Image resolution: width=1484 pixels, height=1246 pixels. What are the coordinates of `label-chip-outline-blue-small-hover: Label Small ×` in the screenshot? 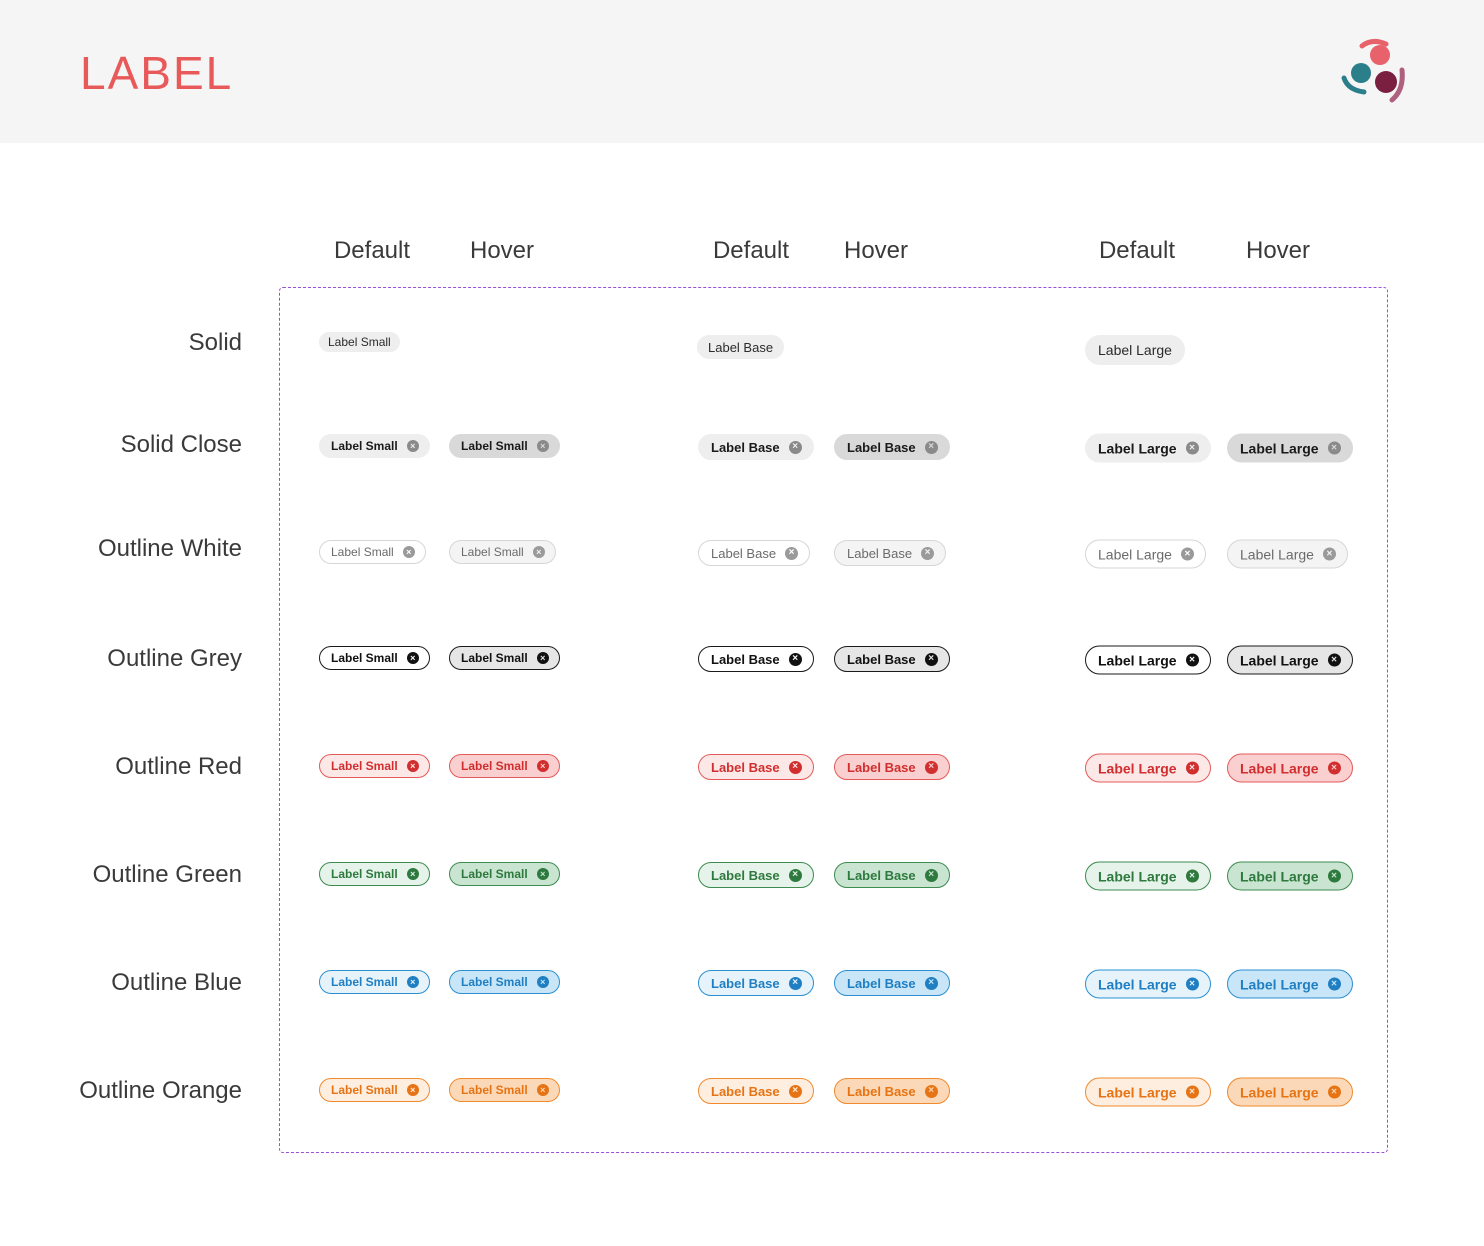 It's located at (504, 982).